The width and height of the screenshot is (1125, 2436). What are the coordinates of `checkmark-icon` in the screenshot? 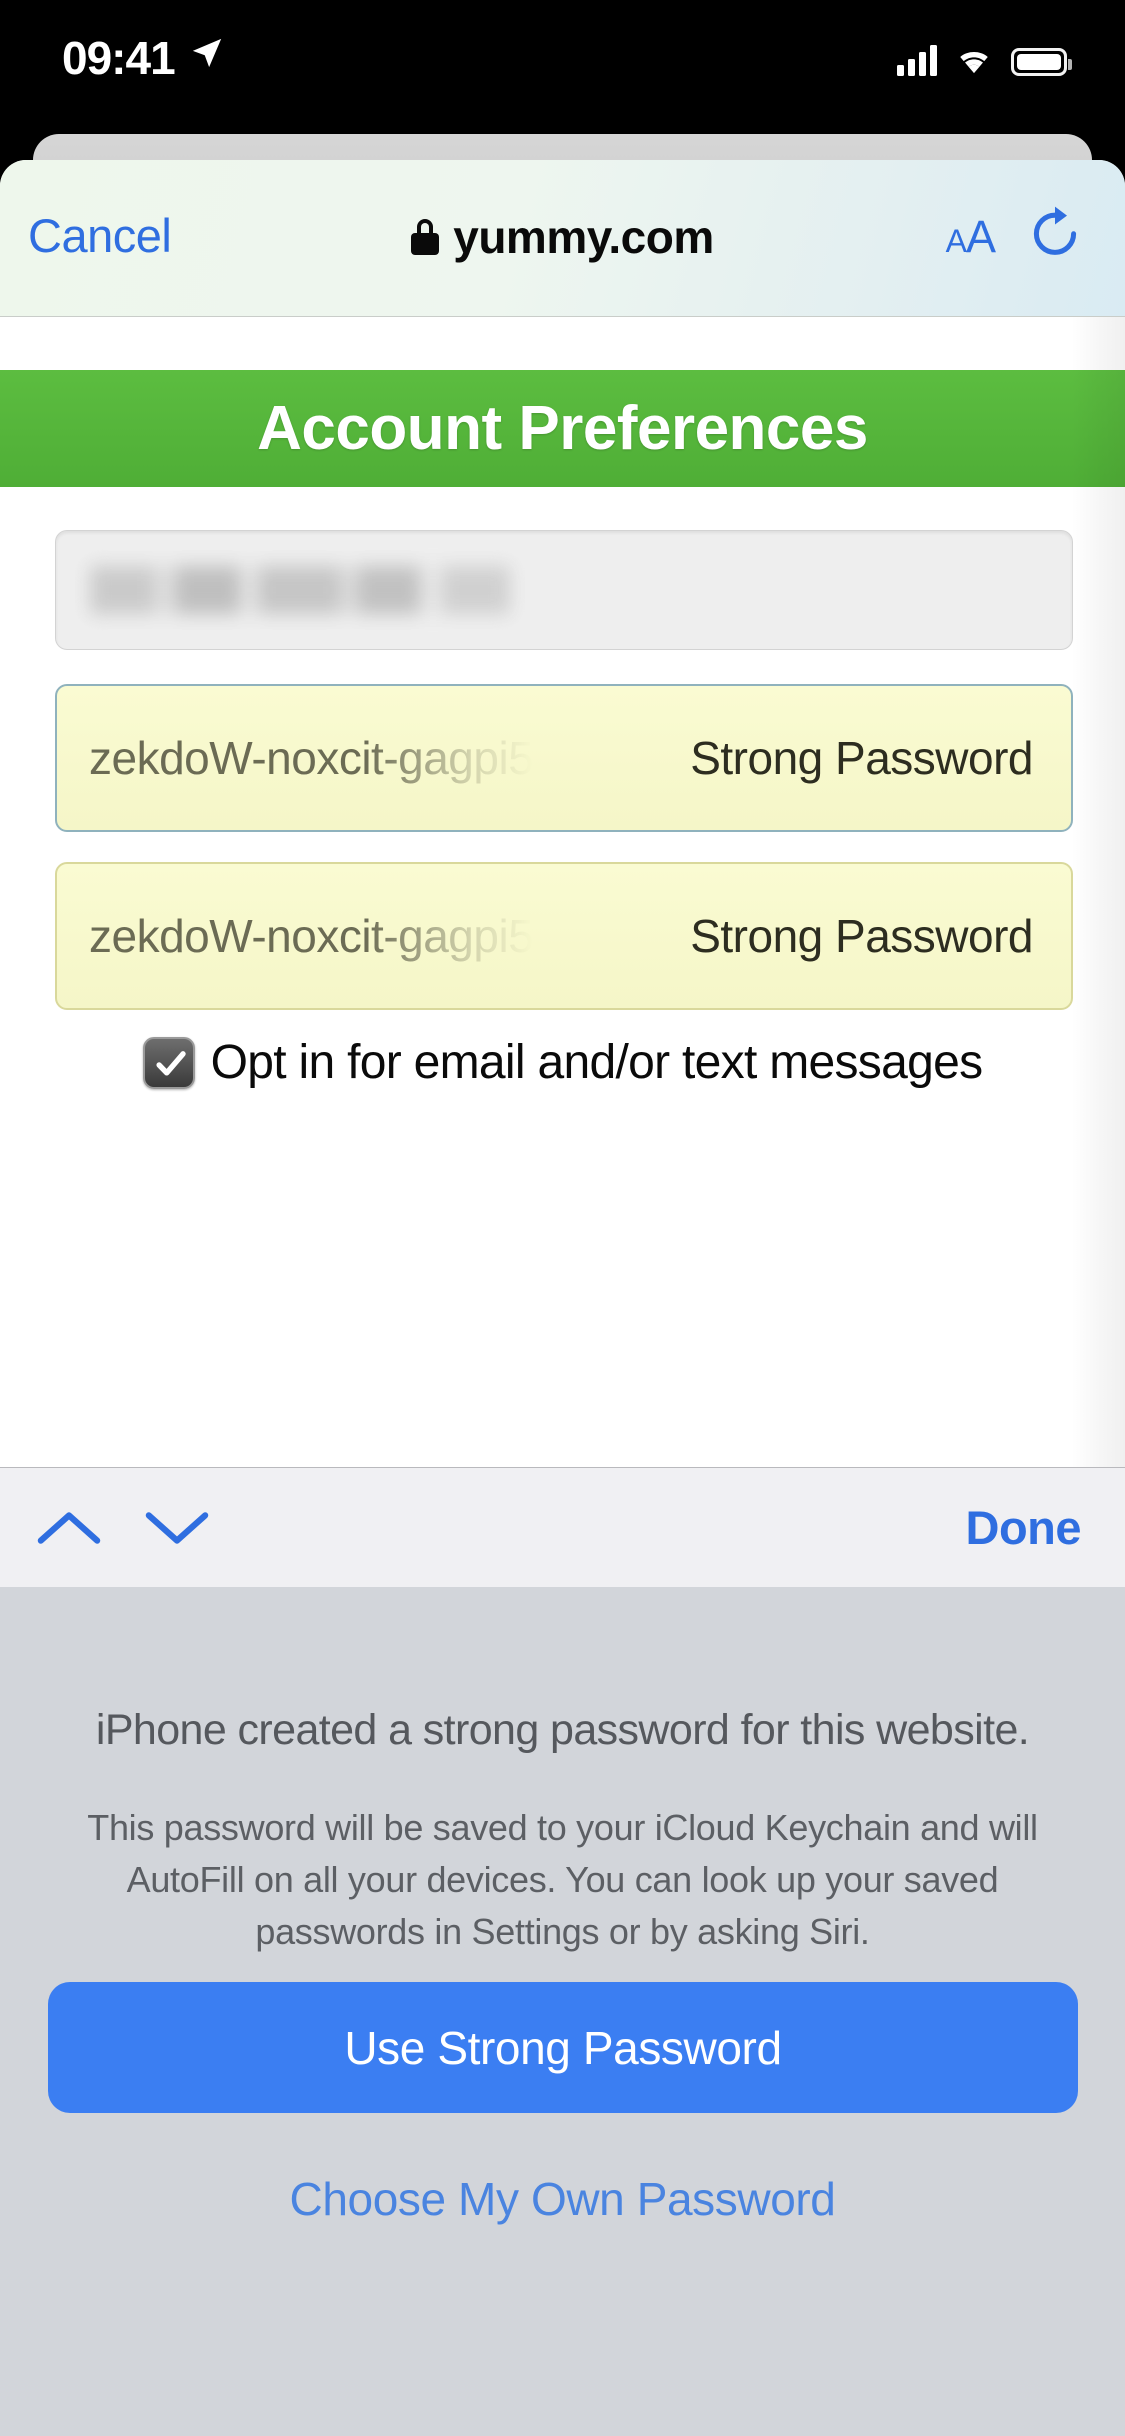 It's located at (171, 1063).